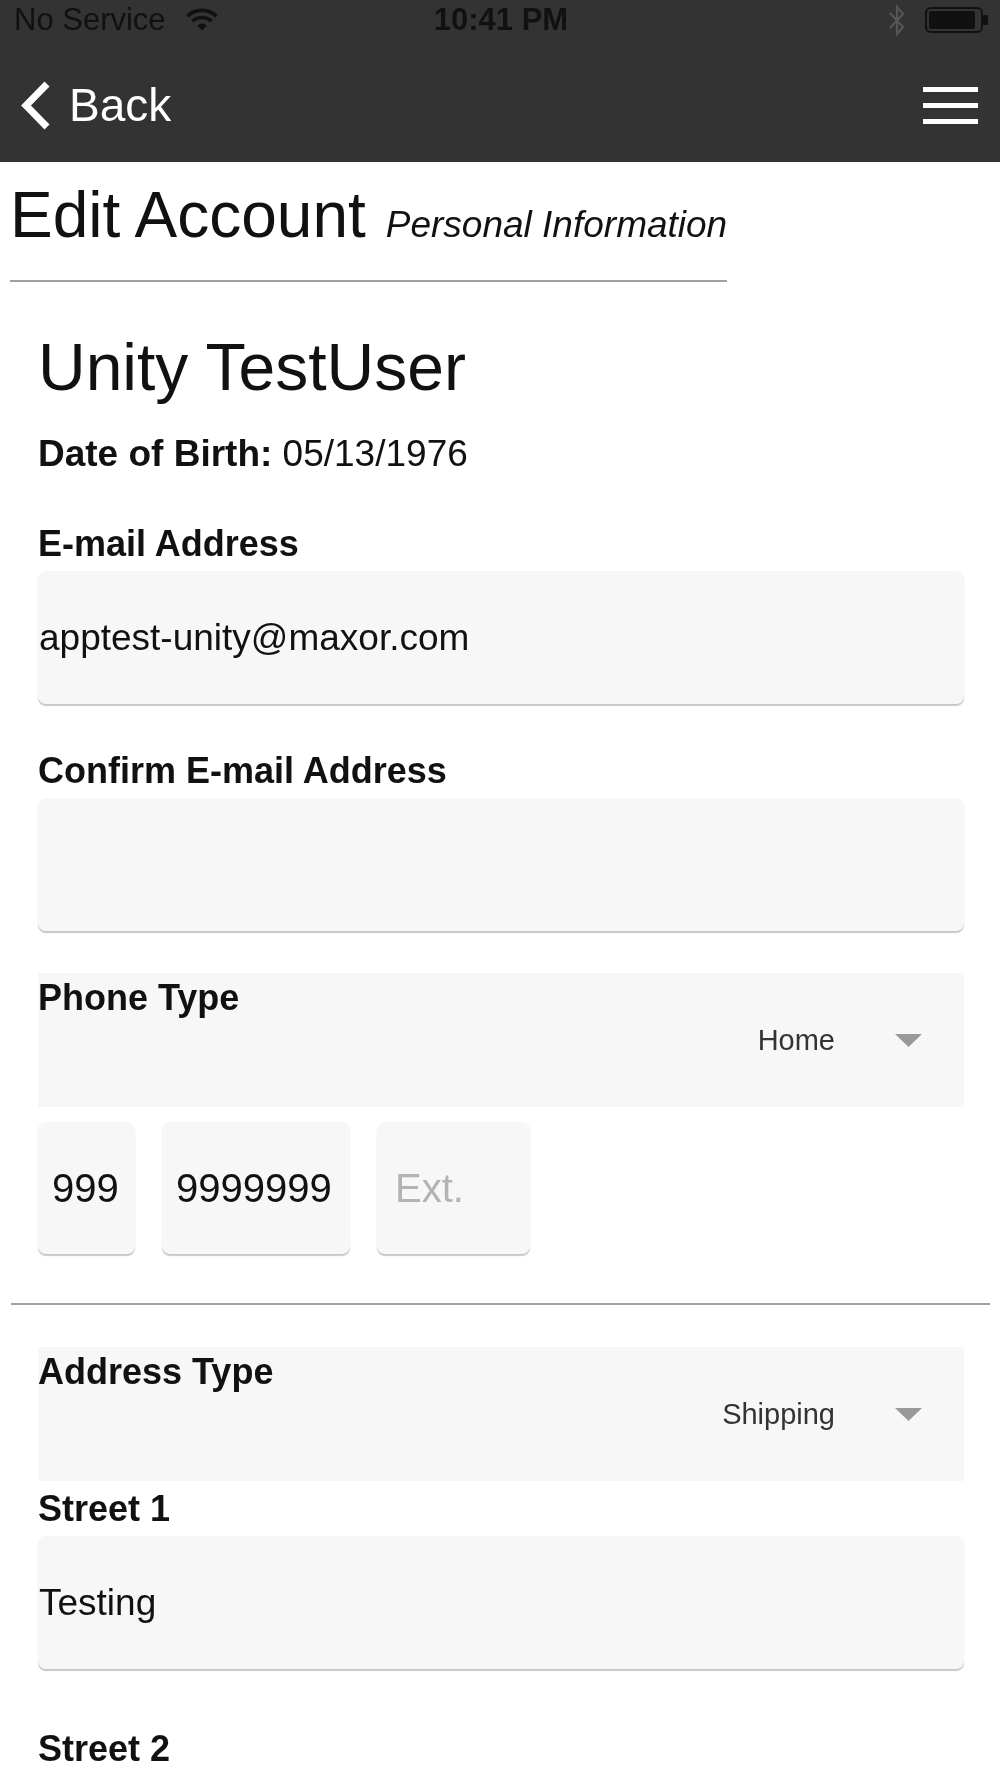 The height and width of the screenshot is (1778, 1000). What do you see at coordinates (501, 1414) in the screenshot?
I see `dropdown: Address Type Shipping` at bounding box center [501, 1414].